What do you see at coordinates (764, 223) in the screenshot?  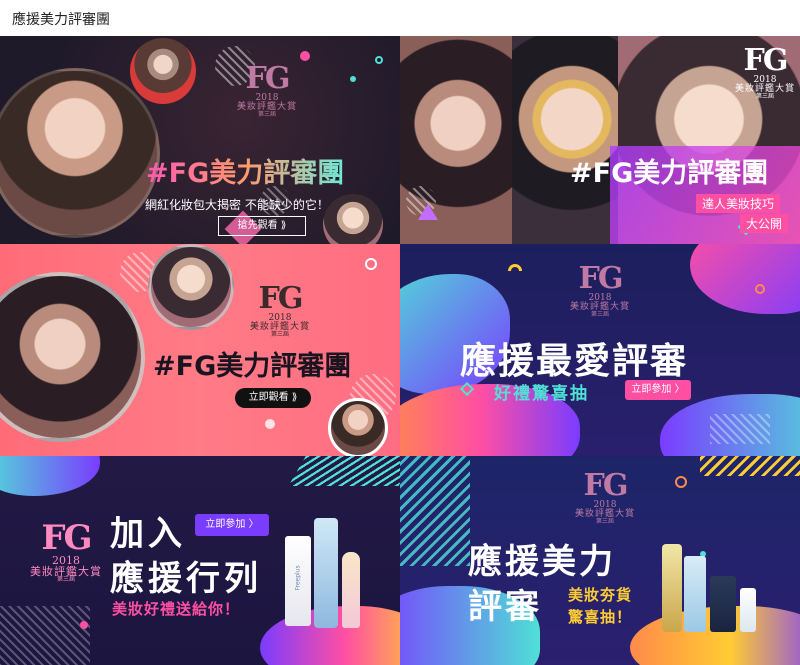 I see `tag-line-2: 大公開` at bounding box center [764, 223].